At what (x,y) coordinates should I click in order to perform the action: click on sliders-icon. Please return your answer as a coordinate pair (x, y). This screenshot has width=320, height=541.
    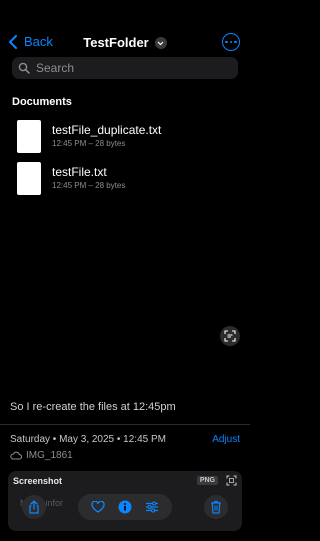
    Looking at the image, I should click on (152, 507).